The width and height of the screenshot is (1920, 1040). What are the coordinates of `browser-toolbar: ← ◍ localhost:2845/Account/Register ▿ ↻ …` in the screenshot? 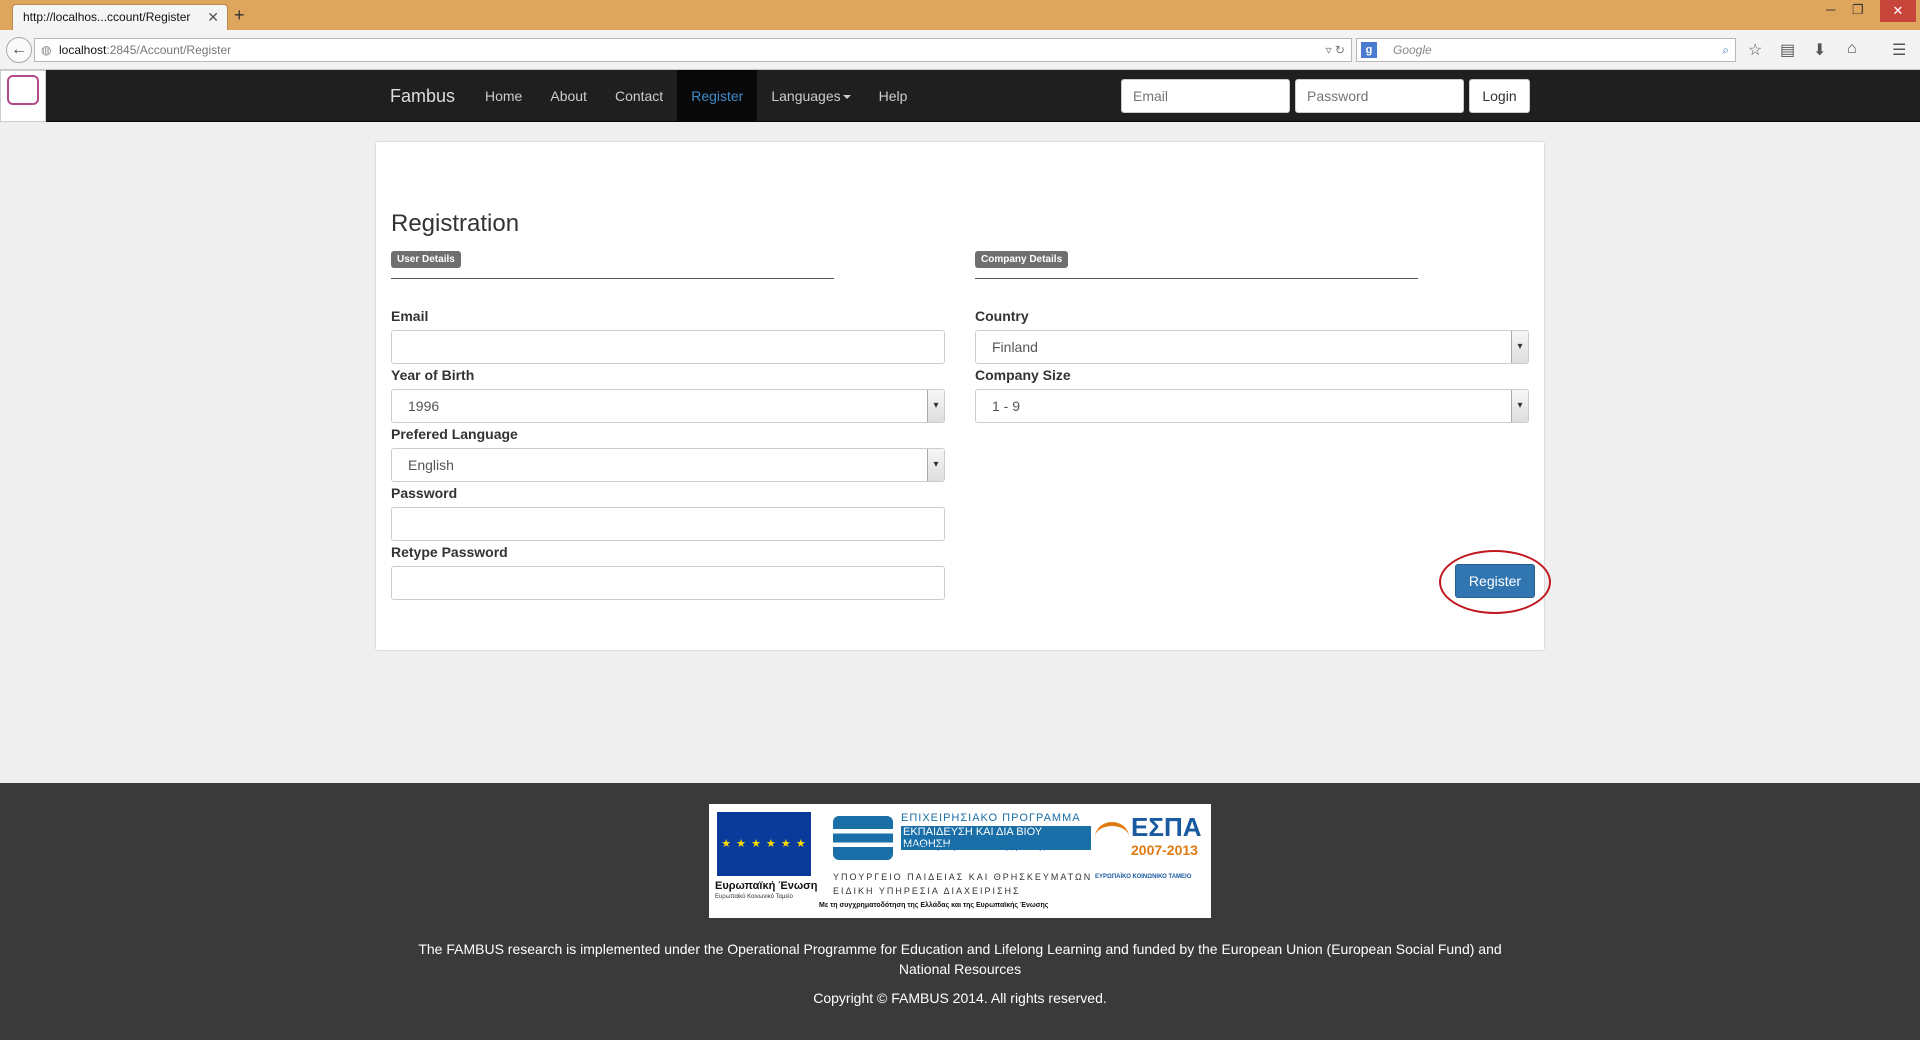 It's located at (960, 50).